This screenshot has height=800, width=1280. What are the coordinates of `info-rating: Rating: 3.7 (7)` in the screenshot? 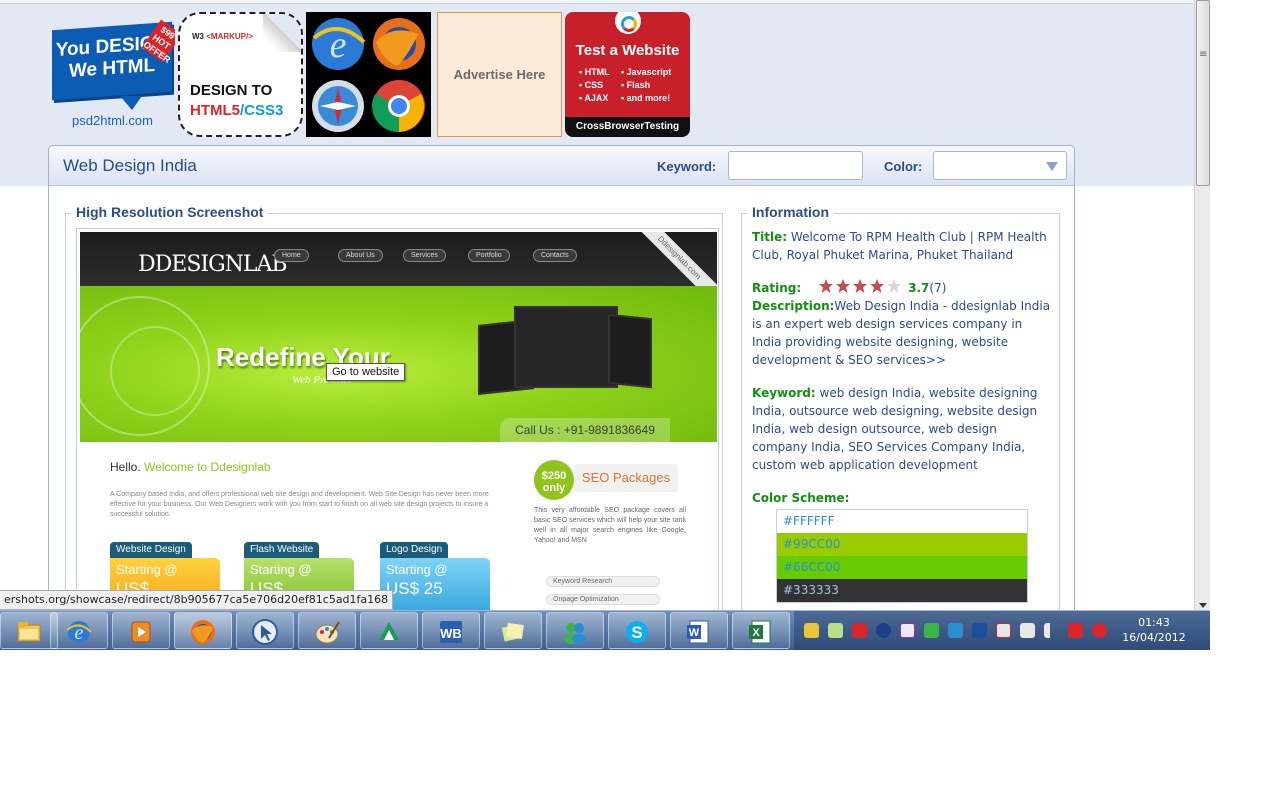 It's located at (902, 288).